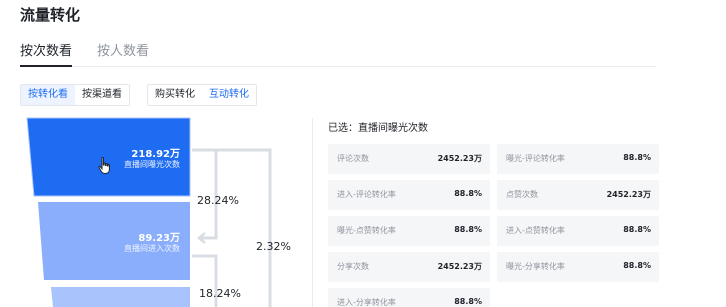  What do you see at coordinates (366, 194) in the screenshot?
I see `metric-name: 进入-评论转化率` at bounding box center [366, 194].